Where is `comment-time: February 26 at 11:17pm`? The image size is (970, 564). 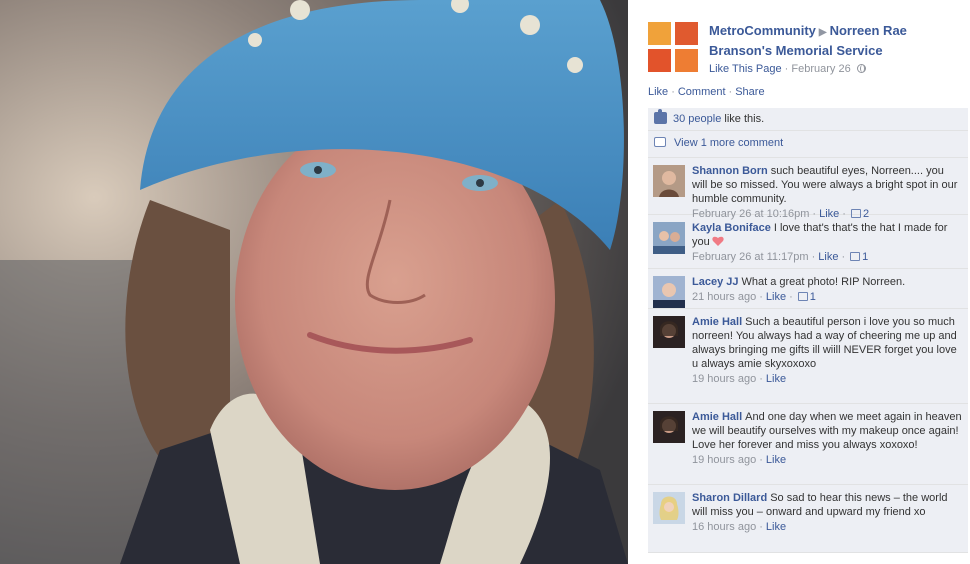 comment-time: February 26 at 11:17pm is located at coordinates (750, 257).